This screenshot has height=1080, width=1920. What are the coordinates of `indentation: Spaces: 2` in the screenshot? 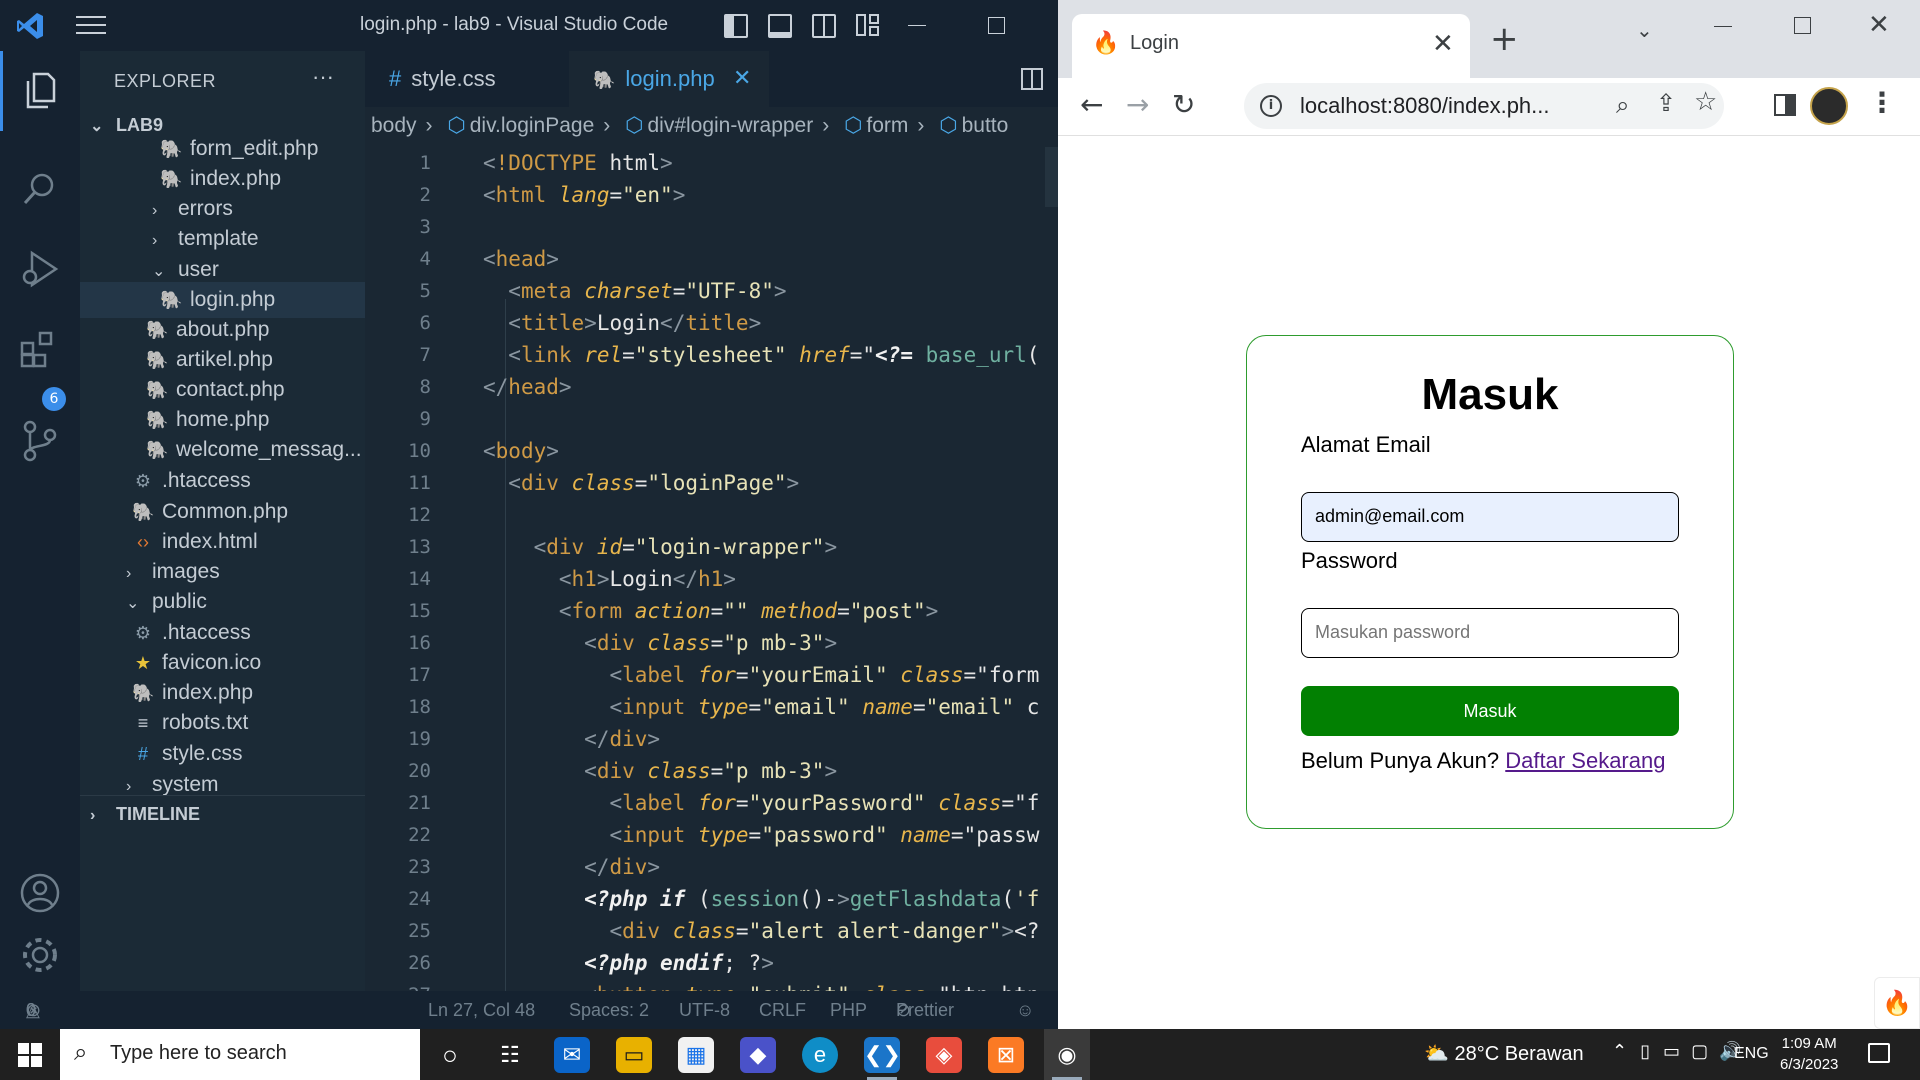 It's located at (609, 1010).